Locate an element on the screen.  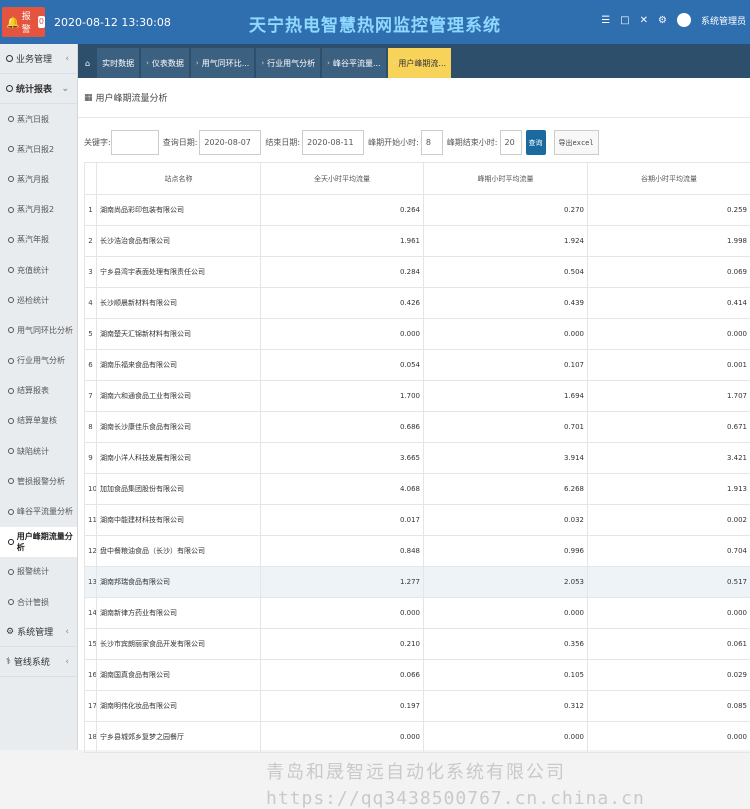
col-peak-avg: 峰期小时平均流量 is located at coordinates (506, 179).